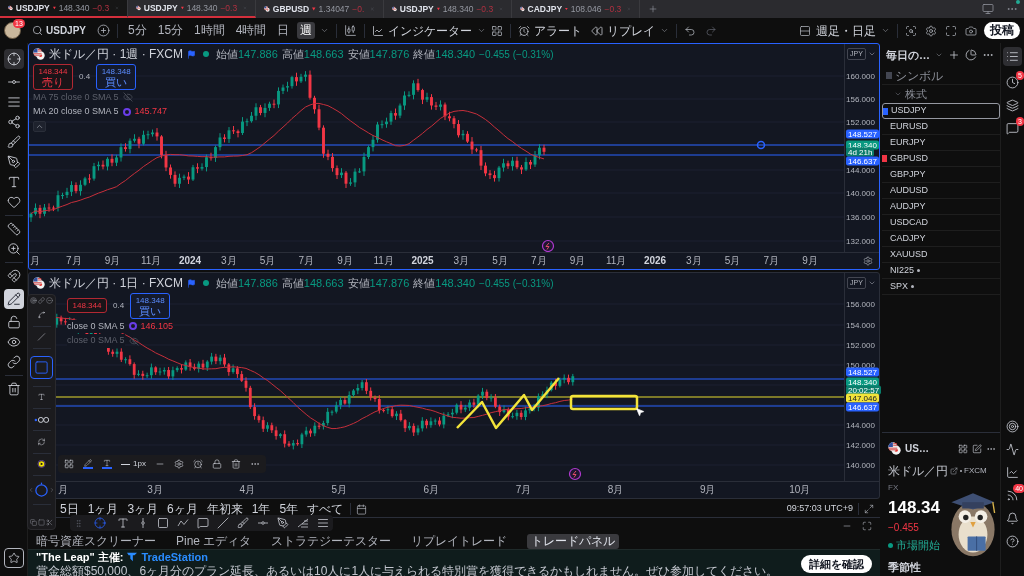  What do you see at coordinates (87, 305) in the screenshot?
I see `sell-button: 148.344` at bounding box center [87, 305].